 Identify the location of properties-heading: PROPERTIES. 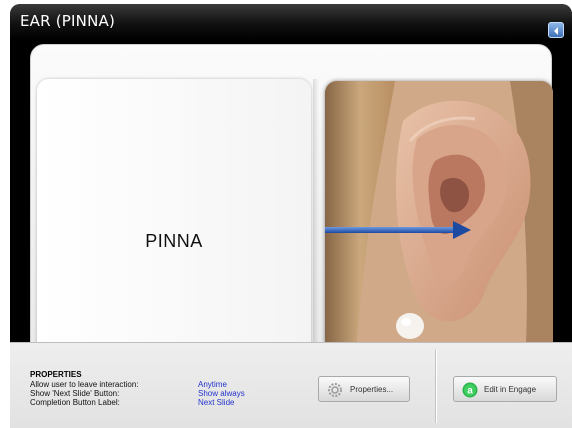
(56, 374).